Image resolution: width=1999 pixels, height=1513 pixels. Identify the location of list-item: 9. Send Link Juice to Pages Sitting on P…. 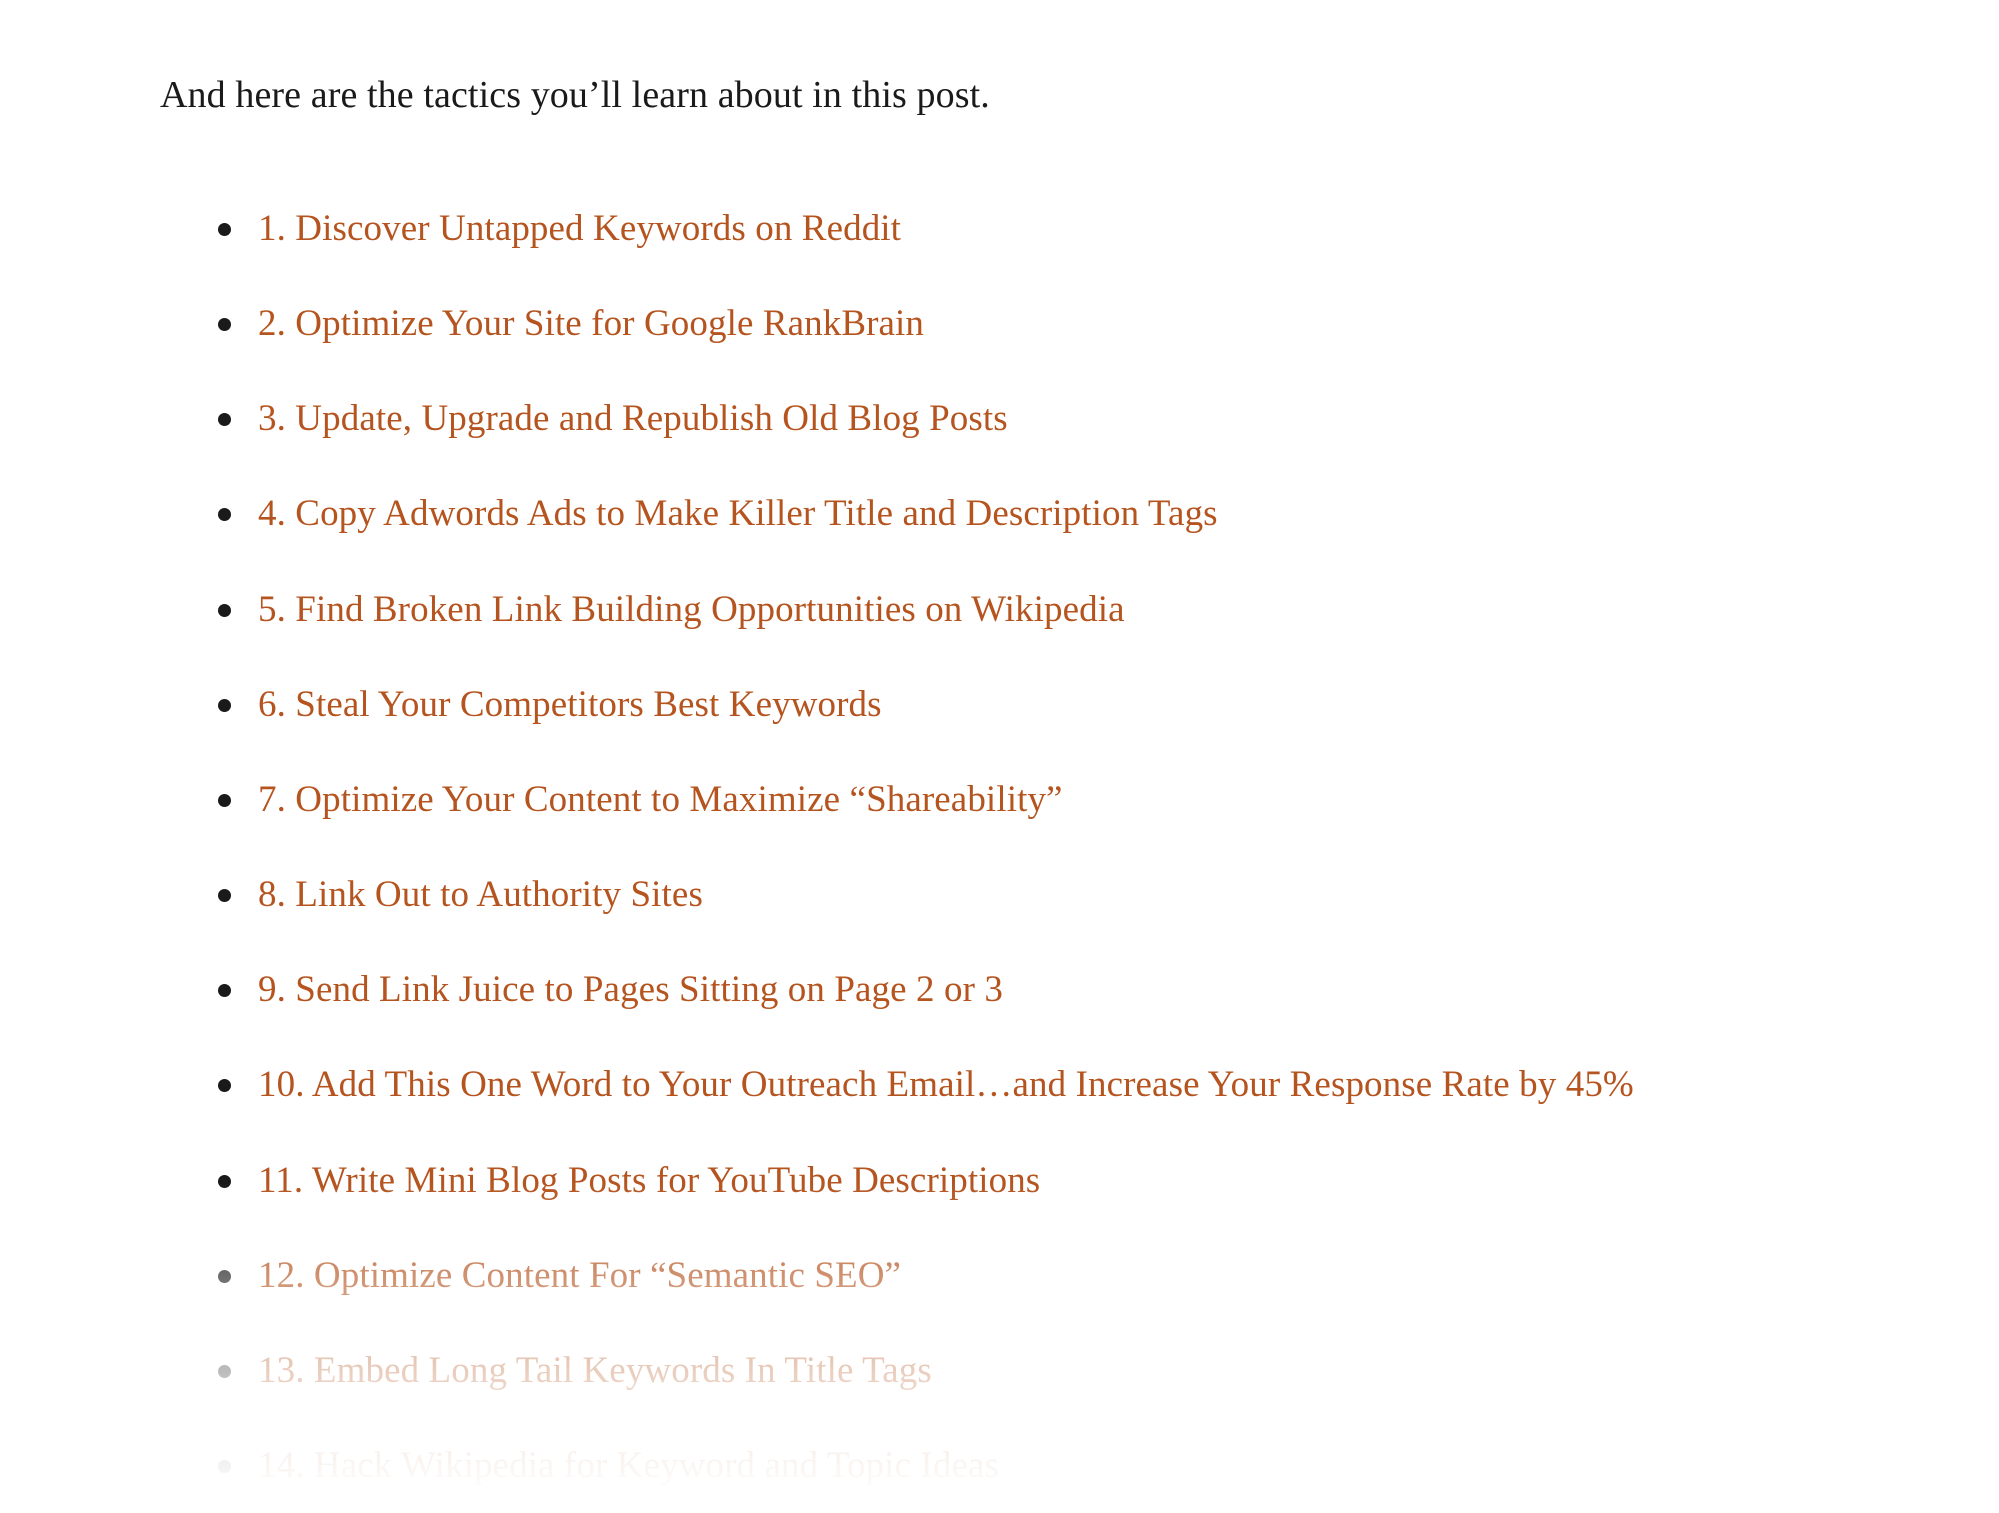
(1078, 990).